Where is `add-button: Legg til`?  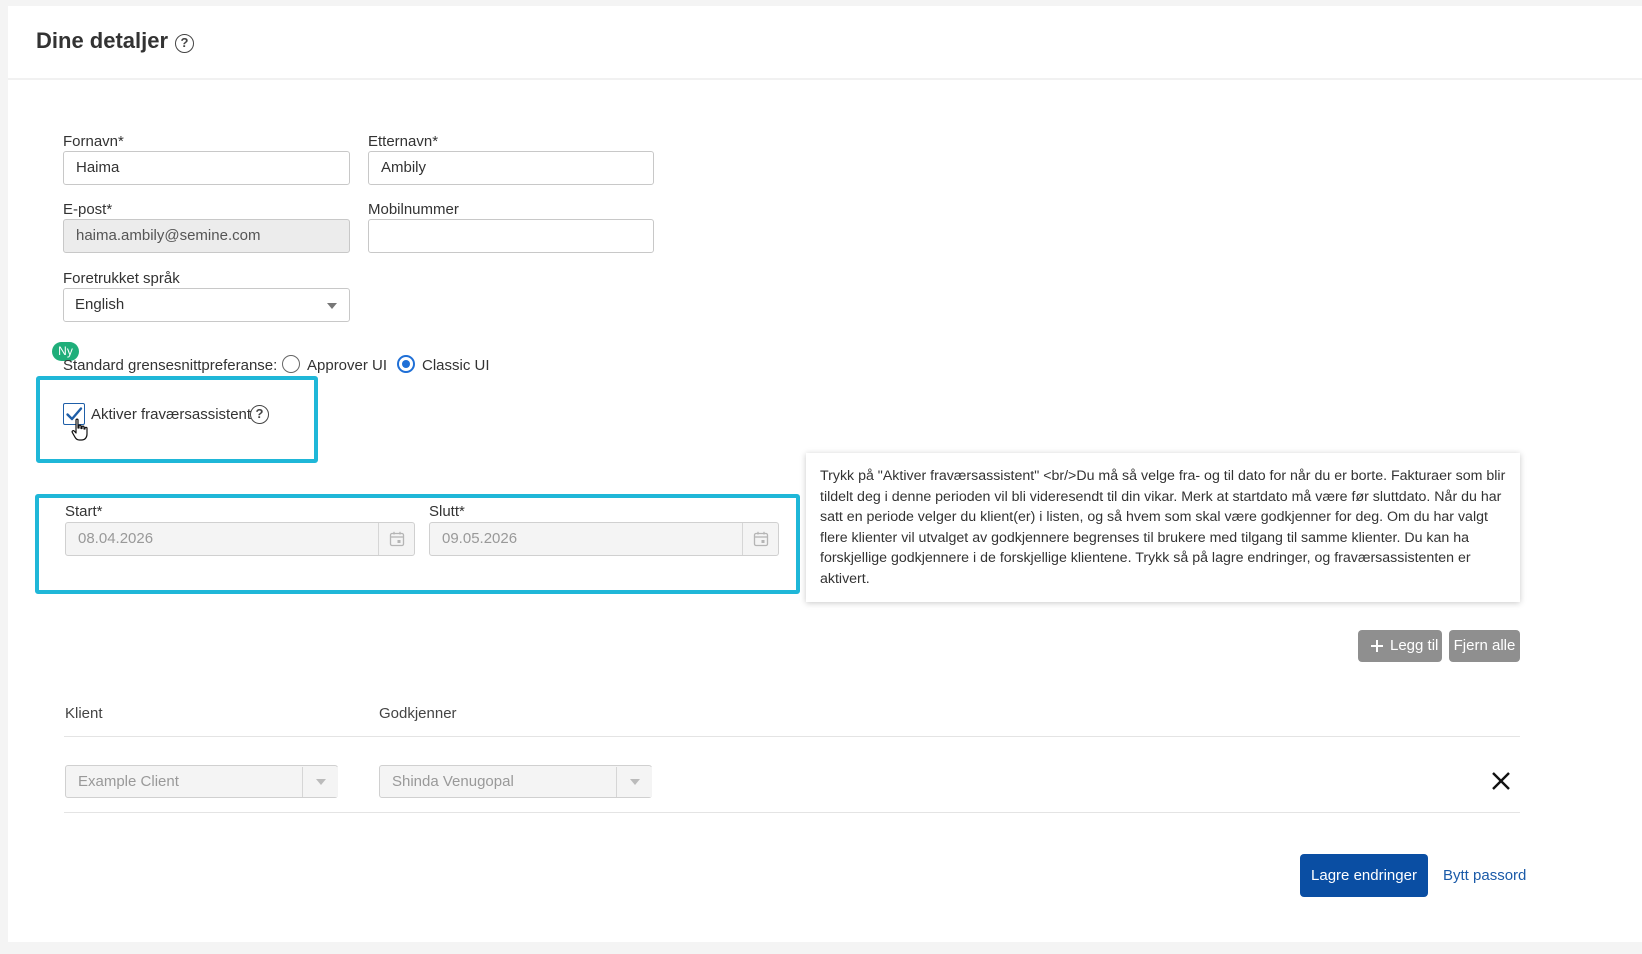 add-button: Legg til is located at coordinates (1400, 646).